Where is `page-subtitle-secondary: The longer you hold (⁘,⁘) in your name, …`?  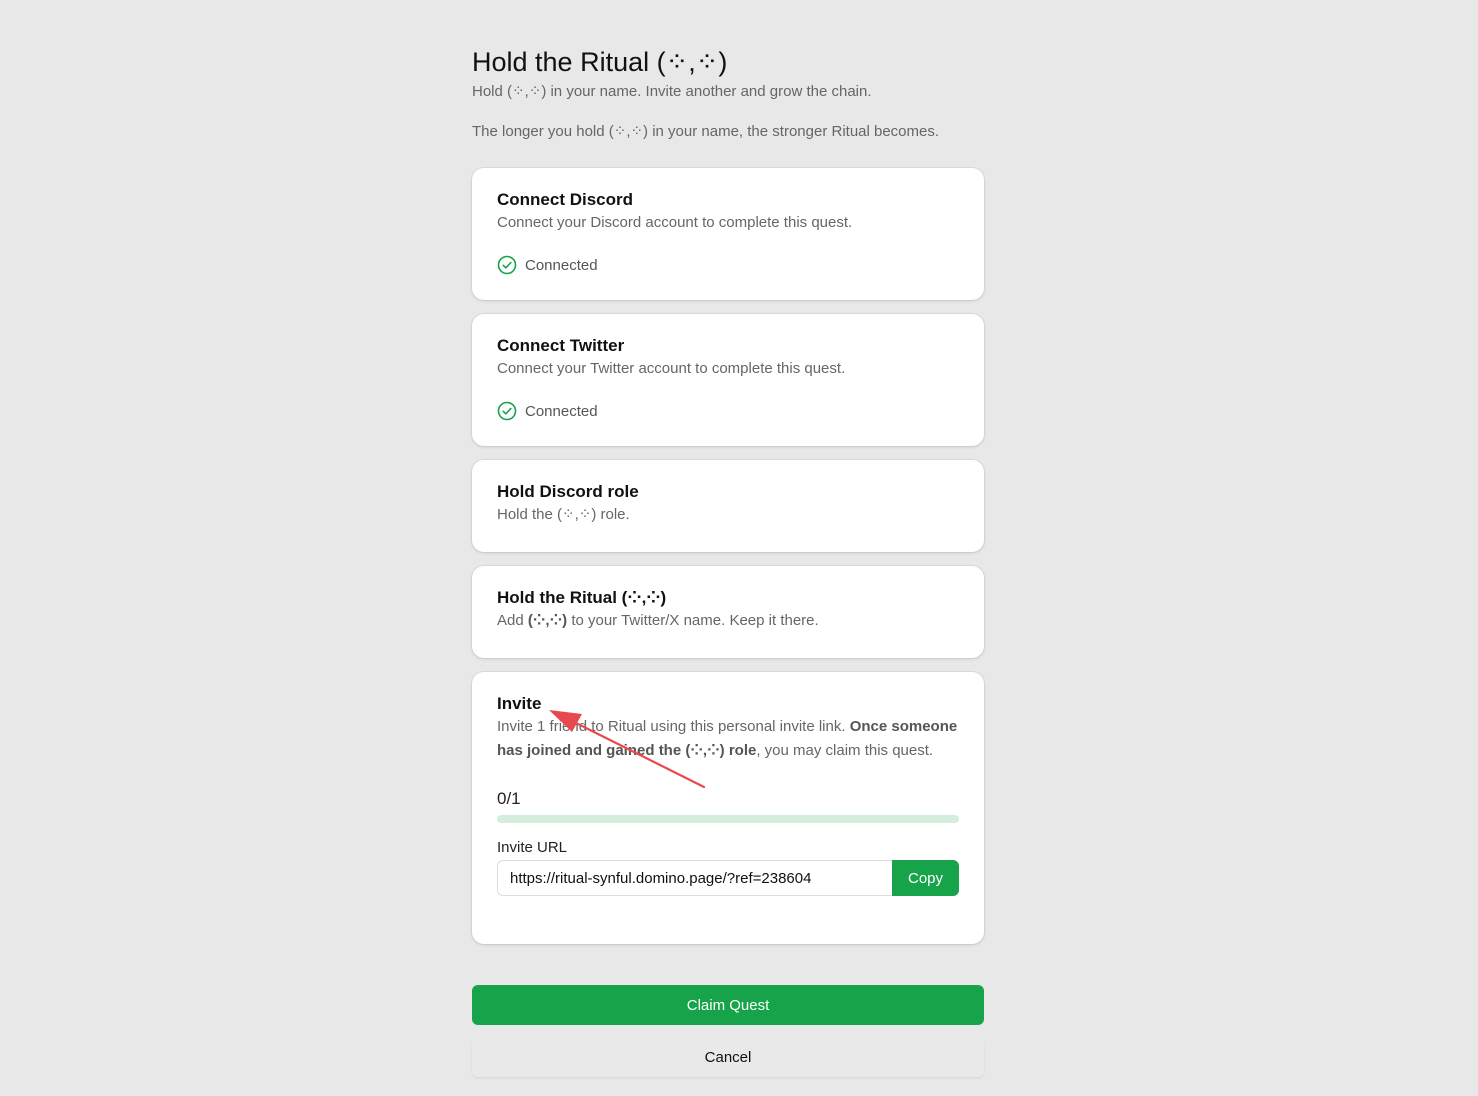 page-subtitle-secondary: The longer you hold (⁘,⁘) in your name, … is located at coordinates (706, 131).